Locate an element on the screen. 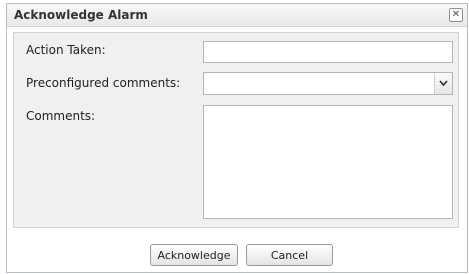  close-button: ✕ is located at coordinates (456, 15).